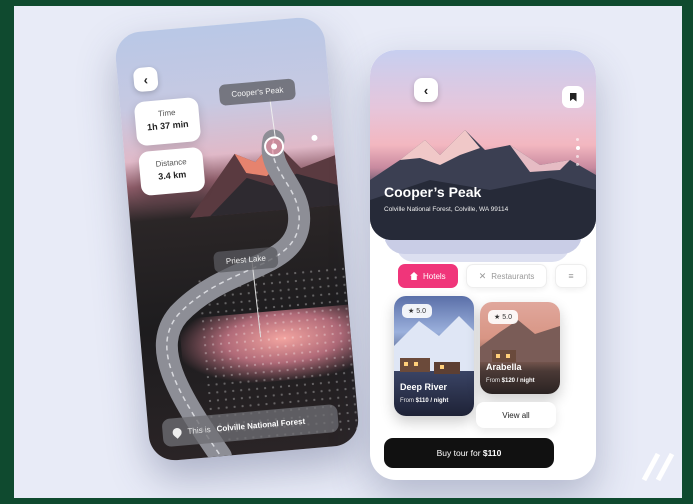 This screenshot has width=693, height=504. What do you see at coordinates (177, 432) in the screenshot?
I see `location-pin-icon` at bounding box center [177, 432].